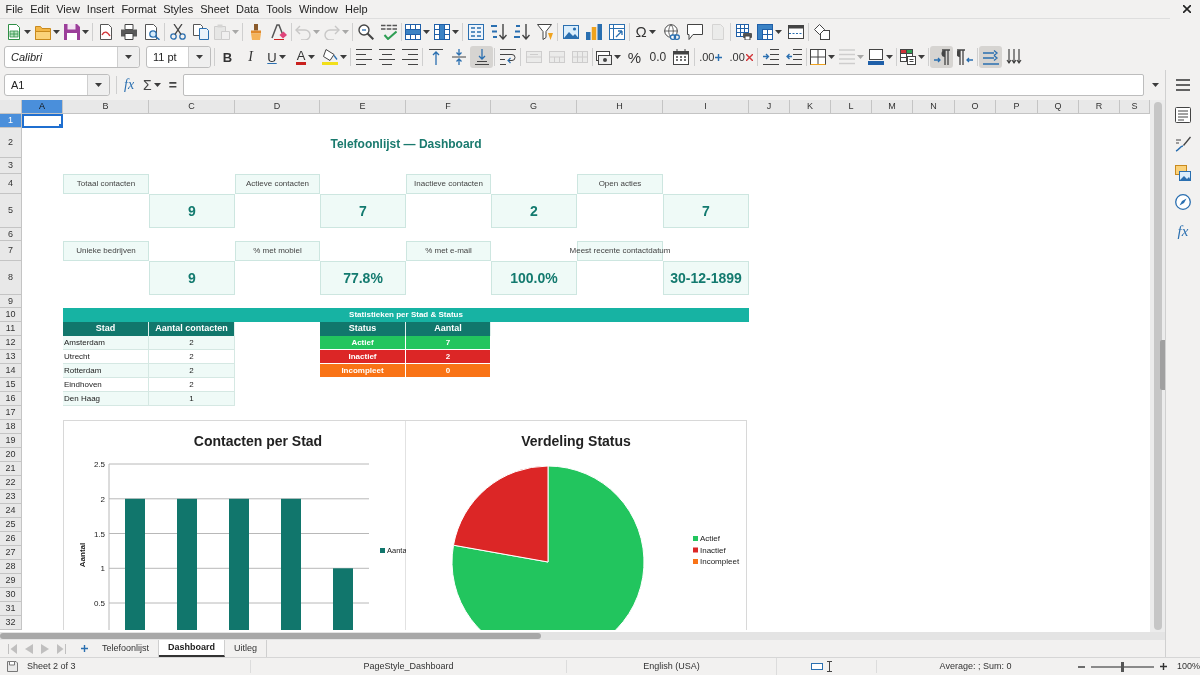  What do you see at coordinates (534, 107) in the screenshot?
I see `column-header: G` at bounding box center [534, 107].